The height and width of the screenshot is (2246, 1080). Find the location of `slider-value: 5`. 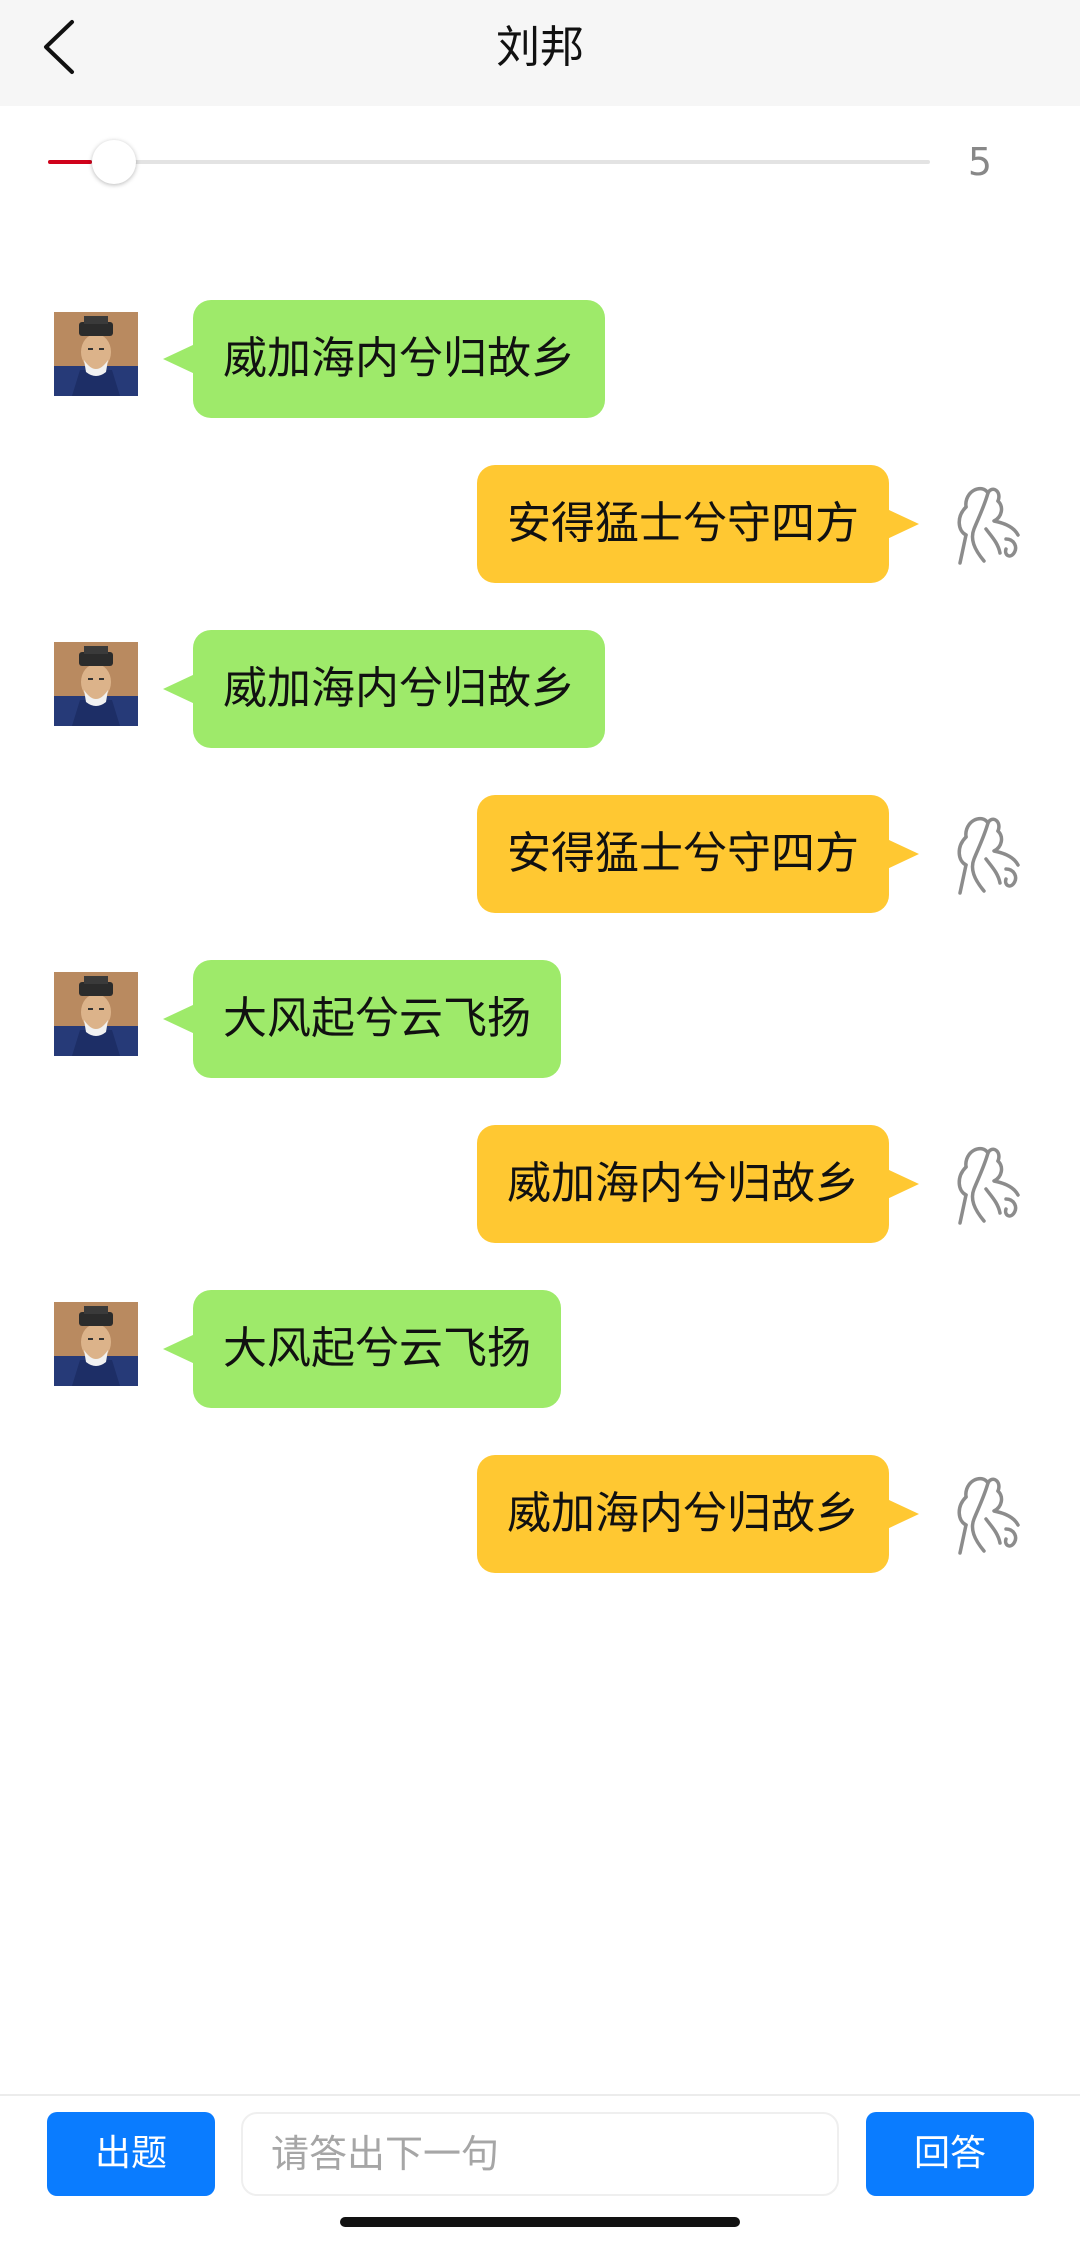

slider-value: 5 is located at coordinates (980, 162).